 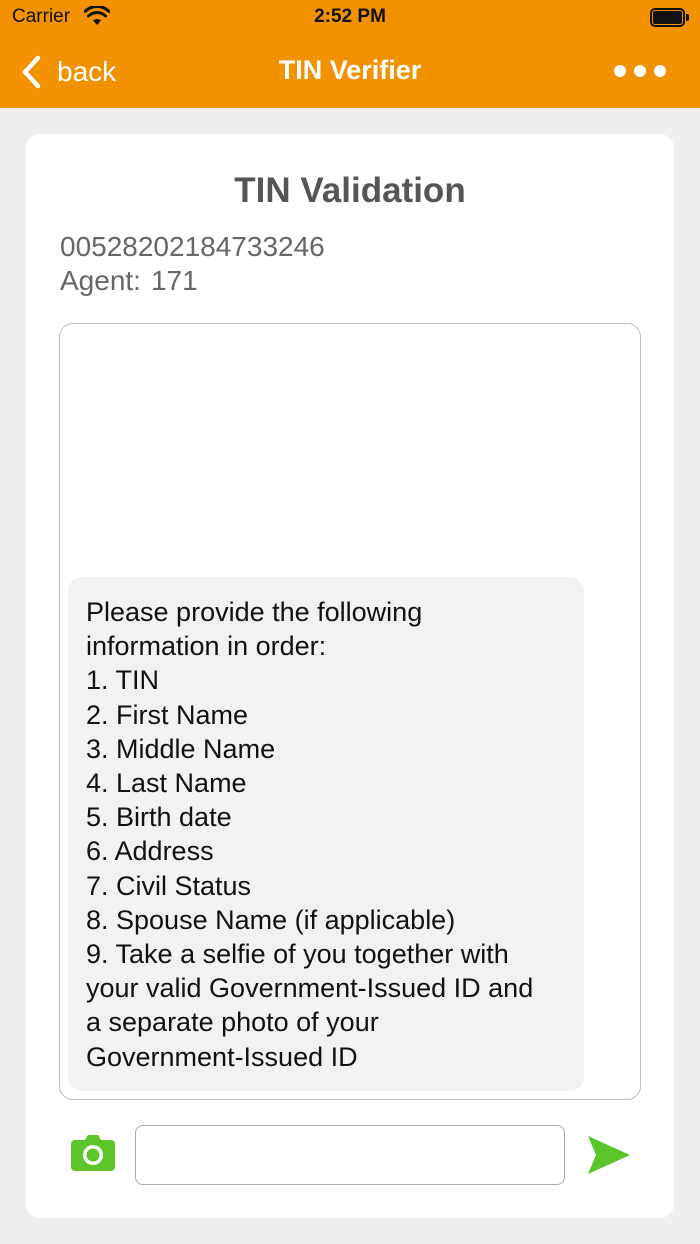 What do you see at coordinates (167, 714) in the screenshot?
I see `message-line: 2. First Name` at bounding box center [167, 714].